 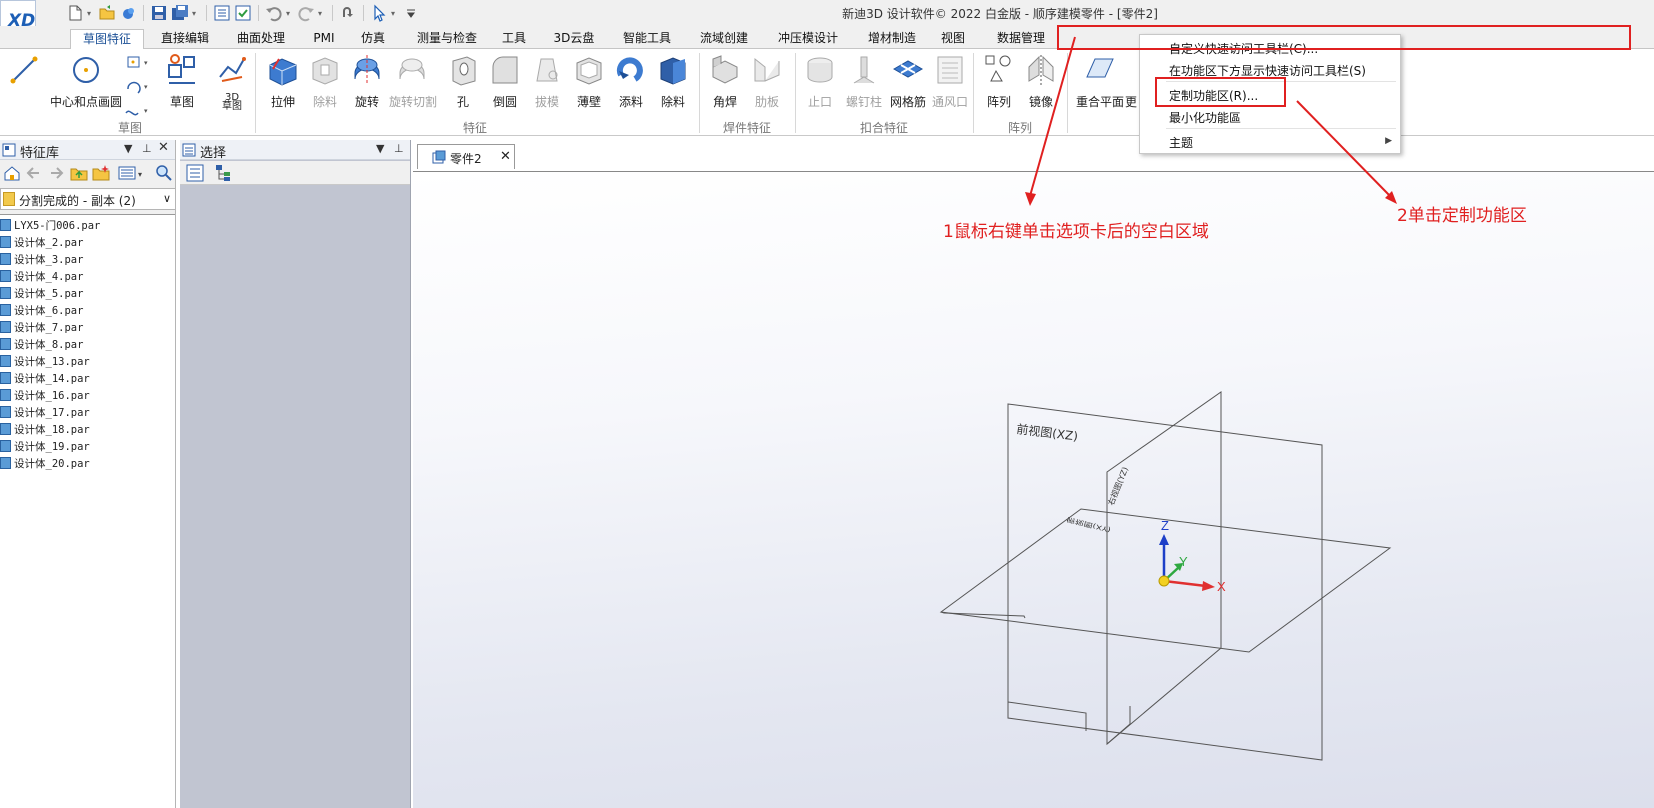 I want to click on list-item: LYX5-门006.par, so click(x=50, y=226).